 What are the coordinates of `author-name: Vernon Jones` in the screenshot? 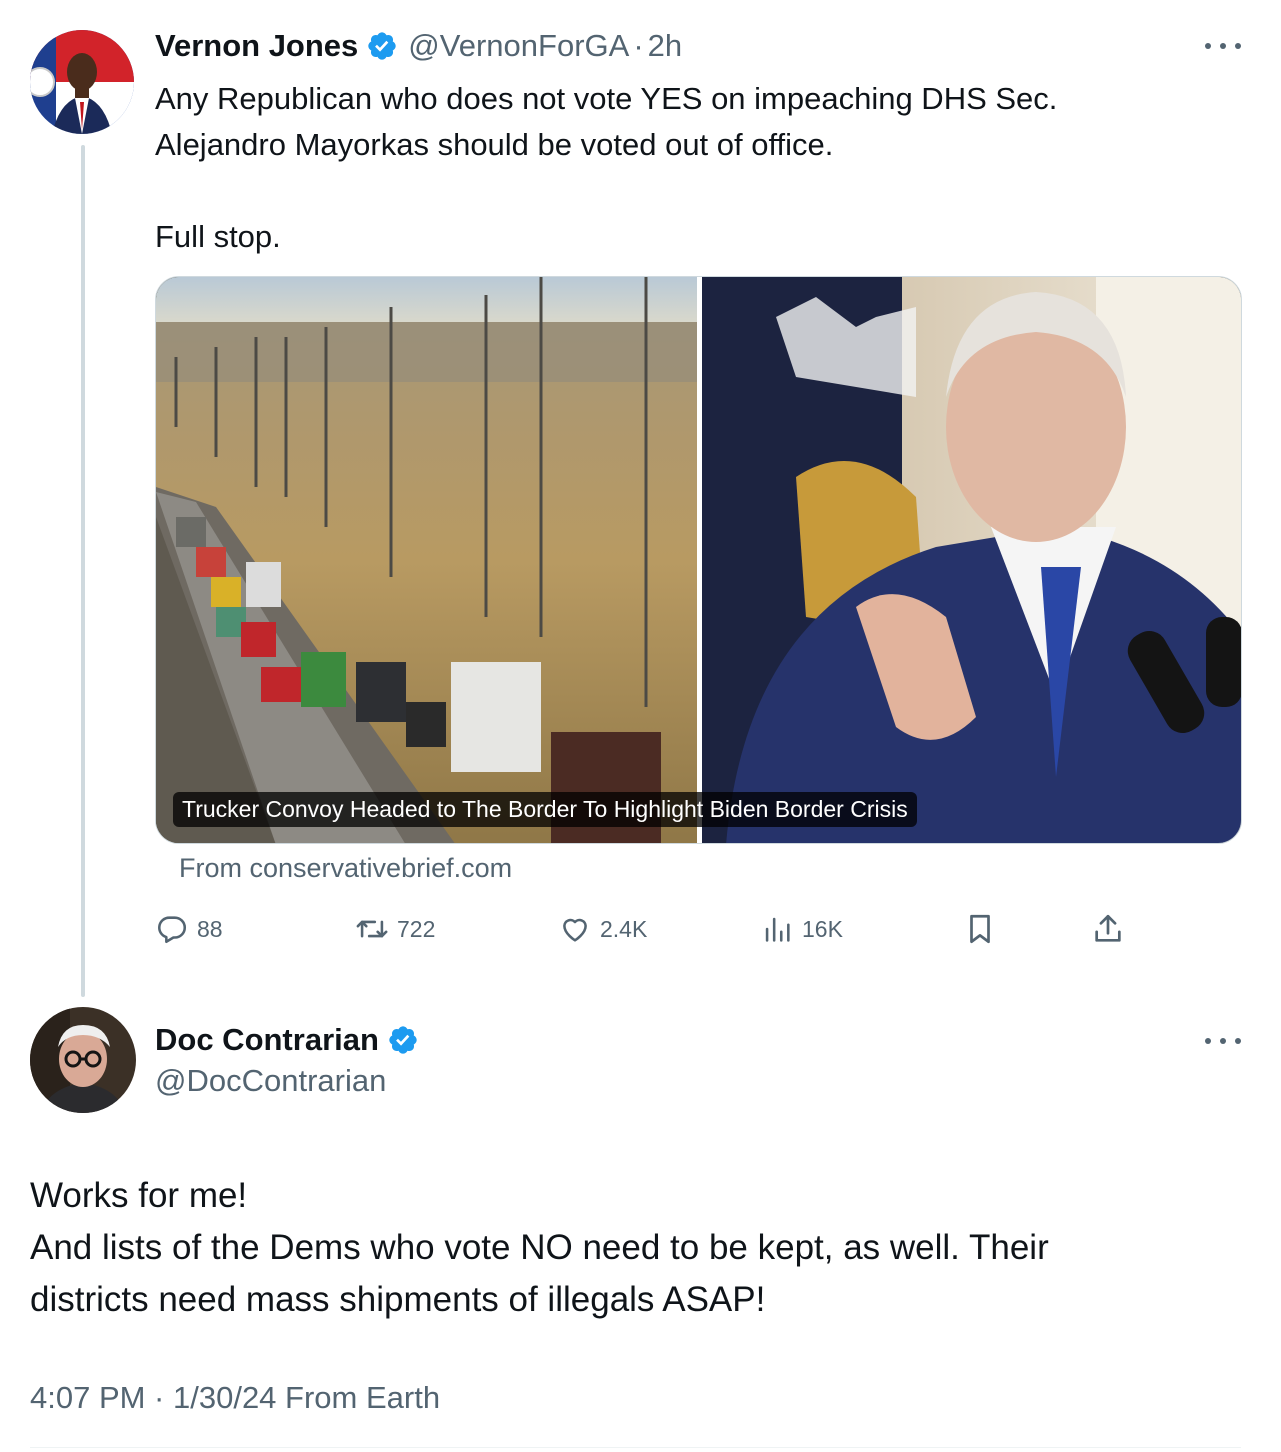 It's located at (256, 46).